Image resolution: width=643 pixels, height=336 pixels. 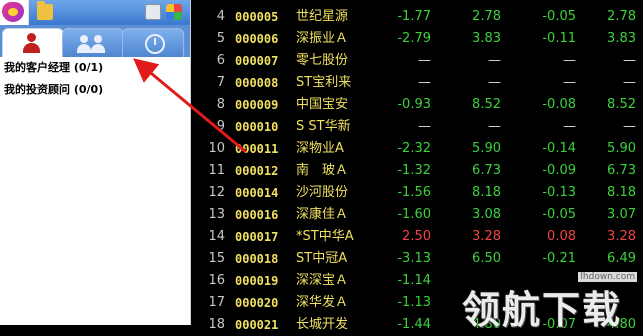 I want to click on stock-code: 000009, so click(x=257, y=105).